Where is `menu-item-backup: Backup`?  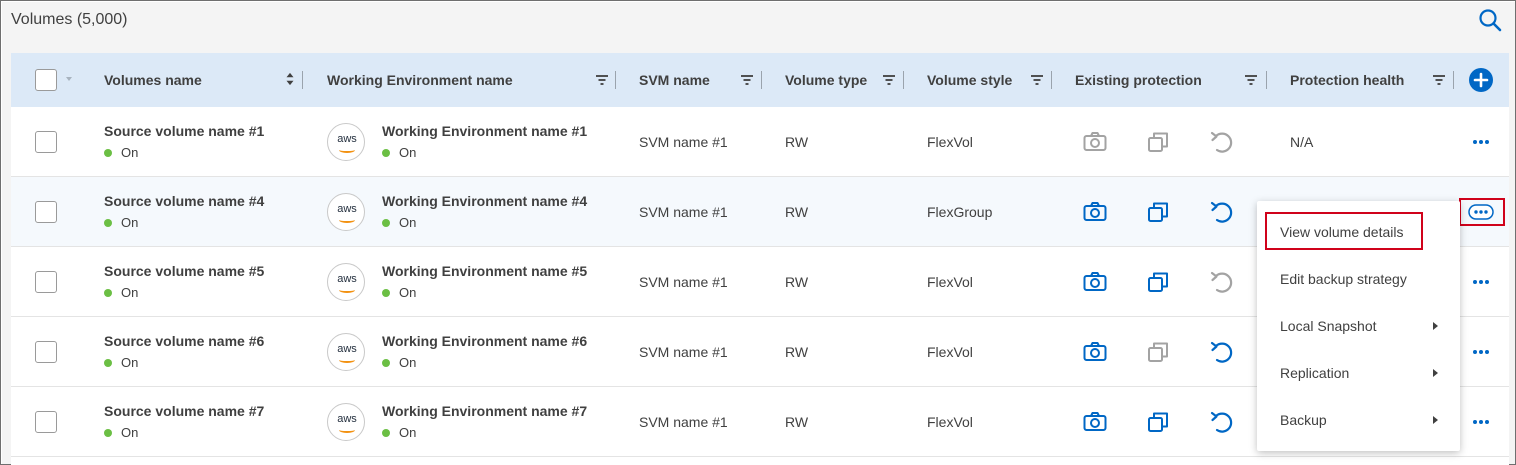 menu-item-backup: Backup is located at coordinates (1358, 420).